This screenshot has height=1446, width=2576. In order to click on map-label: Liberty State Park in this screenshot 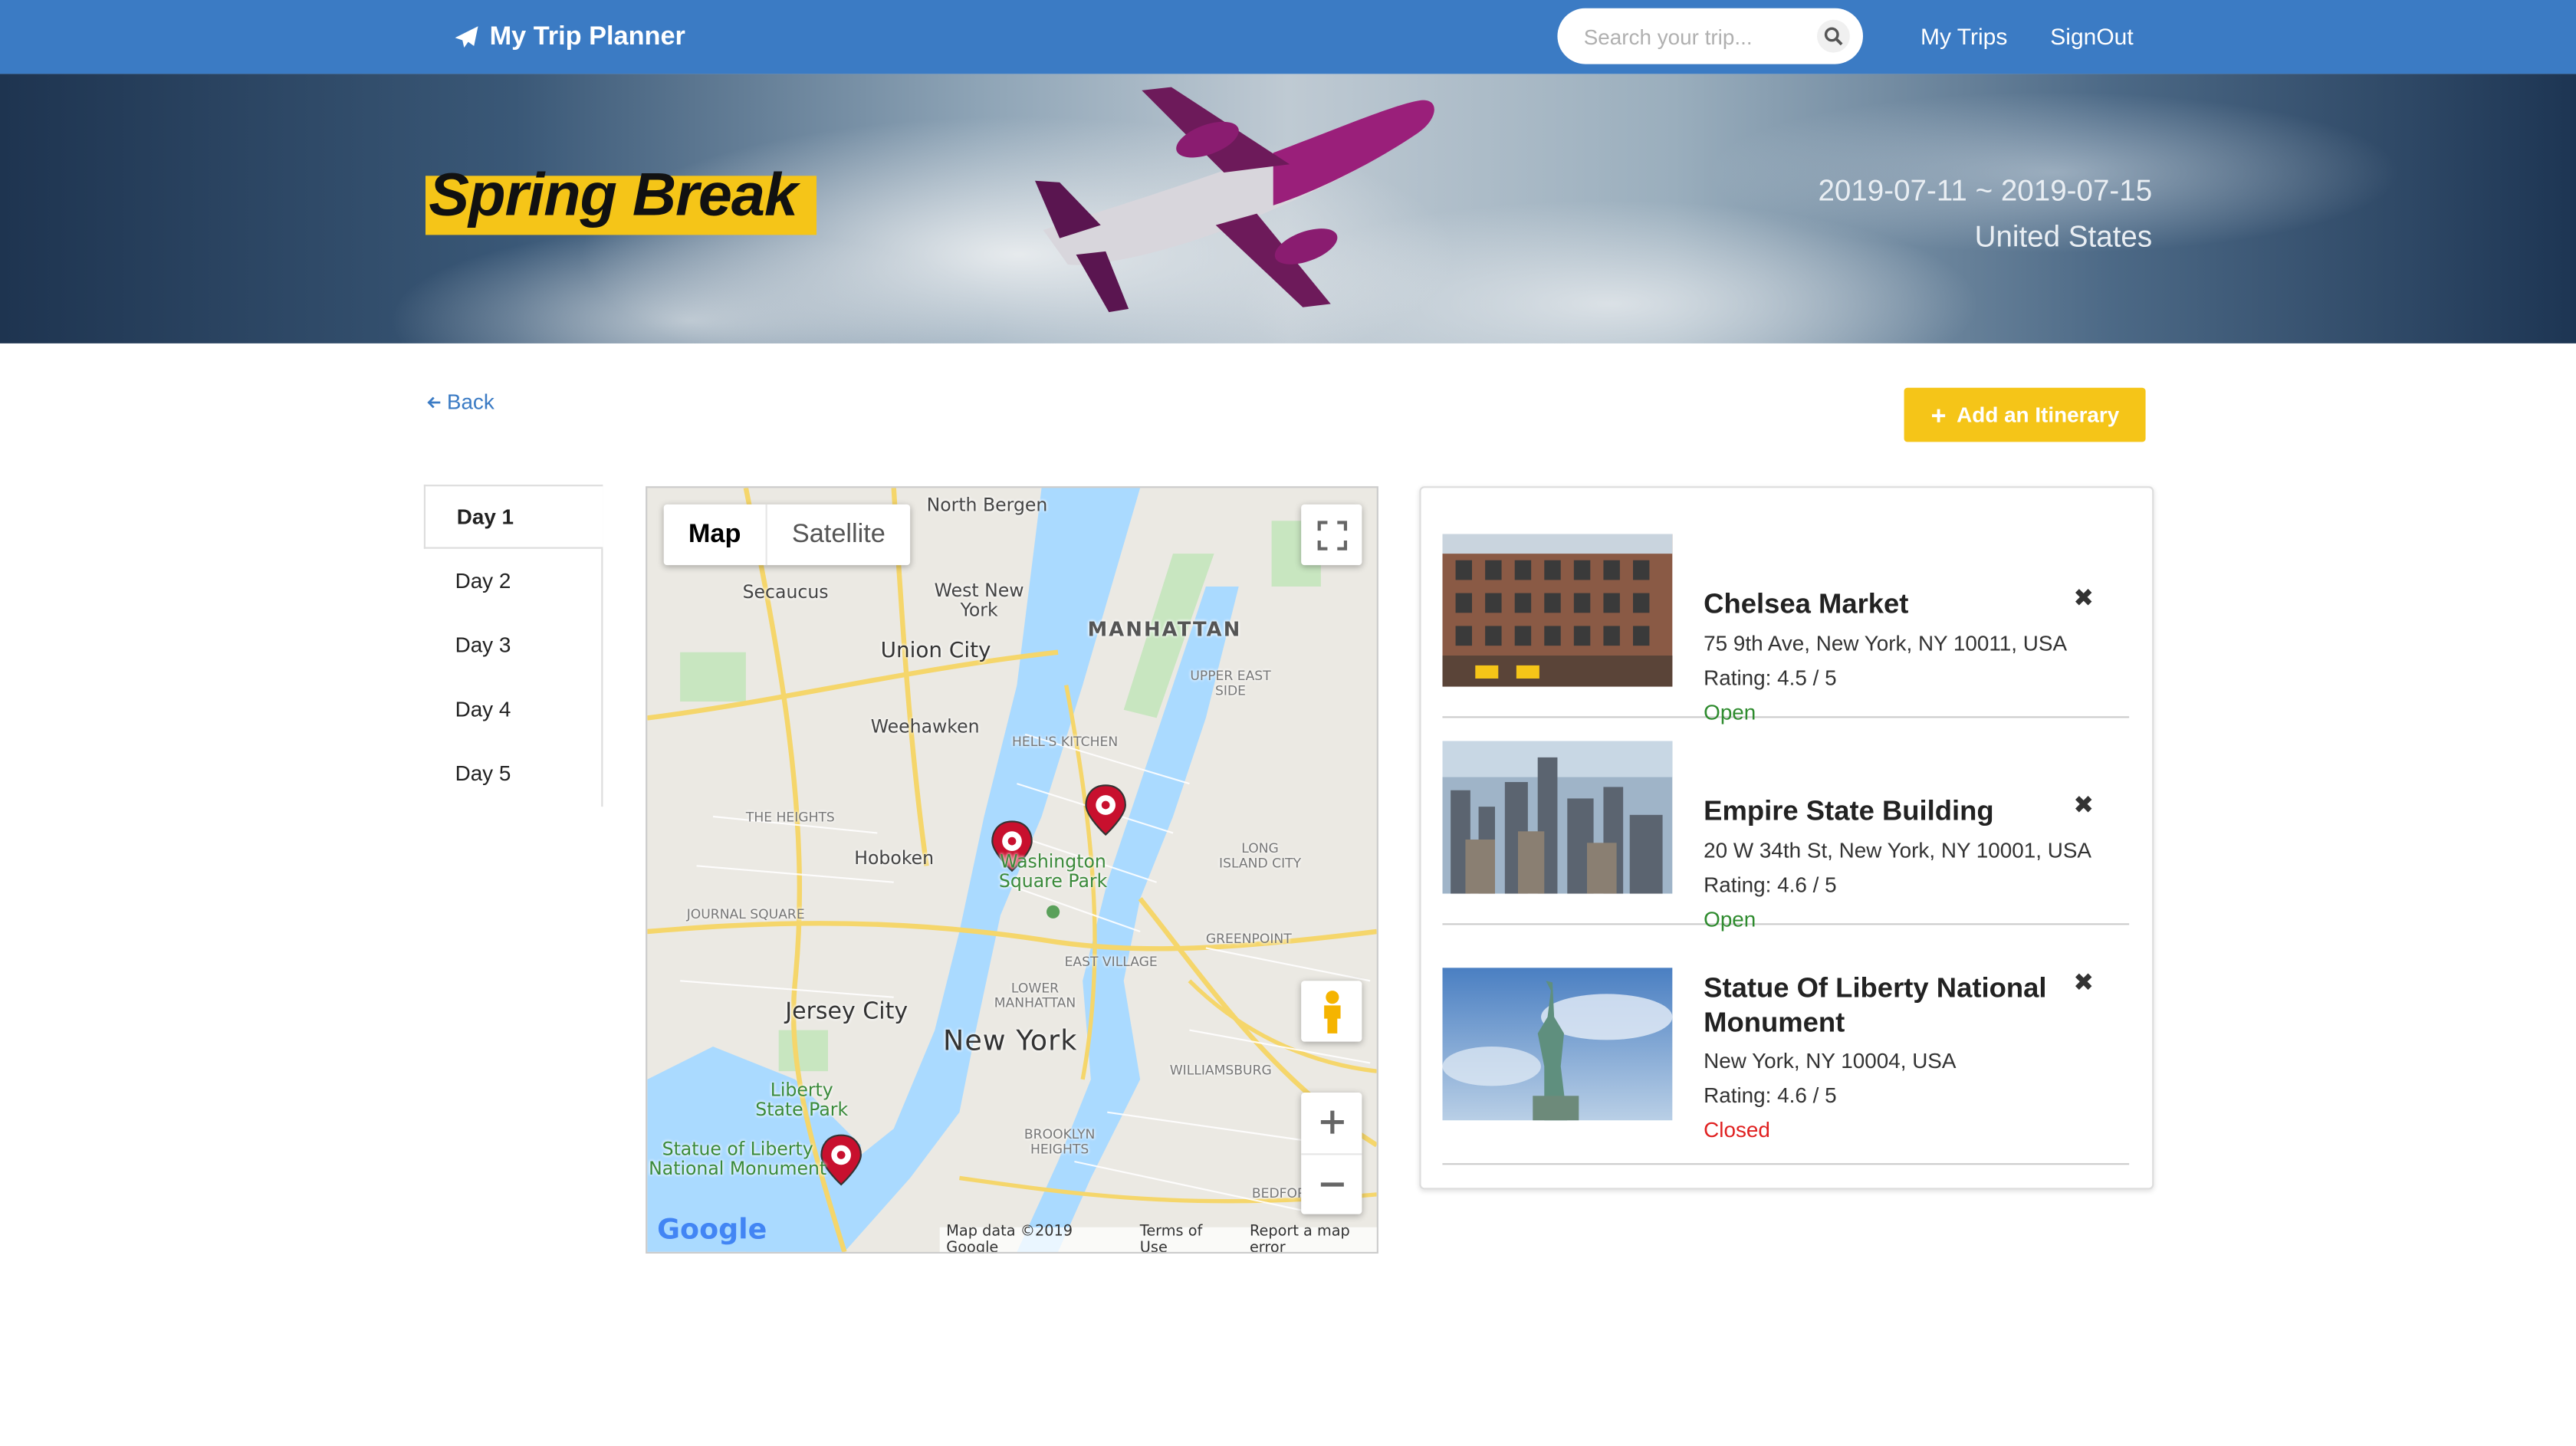, I will do `click(802, 1100)`.